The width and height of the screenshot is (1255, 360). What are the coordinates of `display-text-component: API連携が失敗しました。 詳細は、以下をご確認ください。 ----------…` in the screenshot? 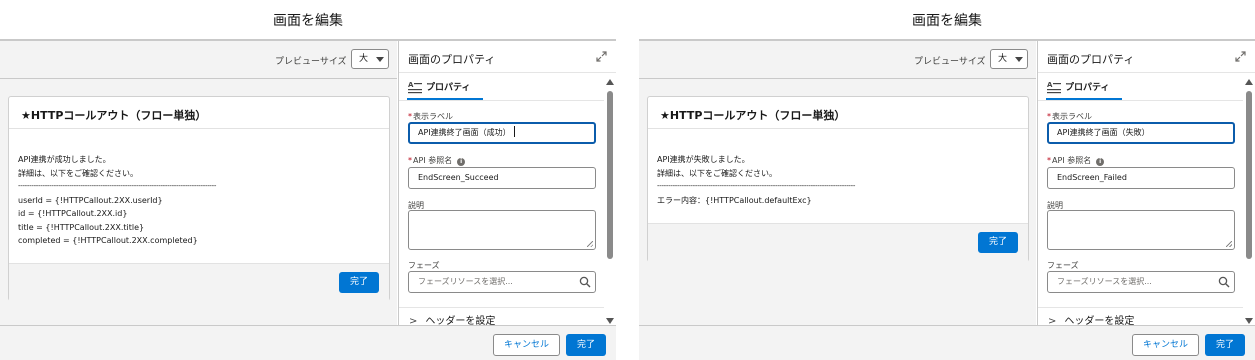 It's located at (756, 180).